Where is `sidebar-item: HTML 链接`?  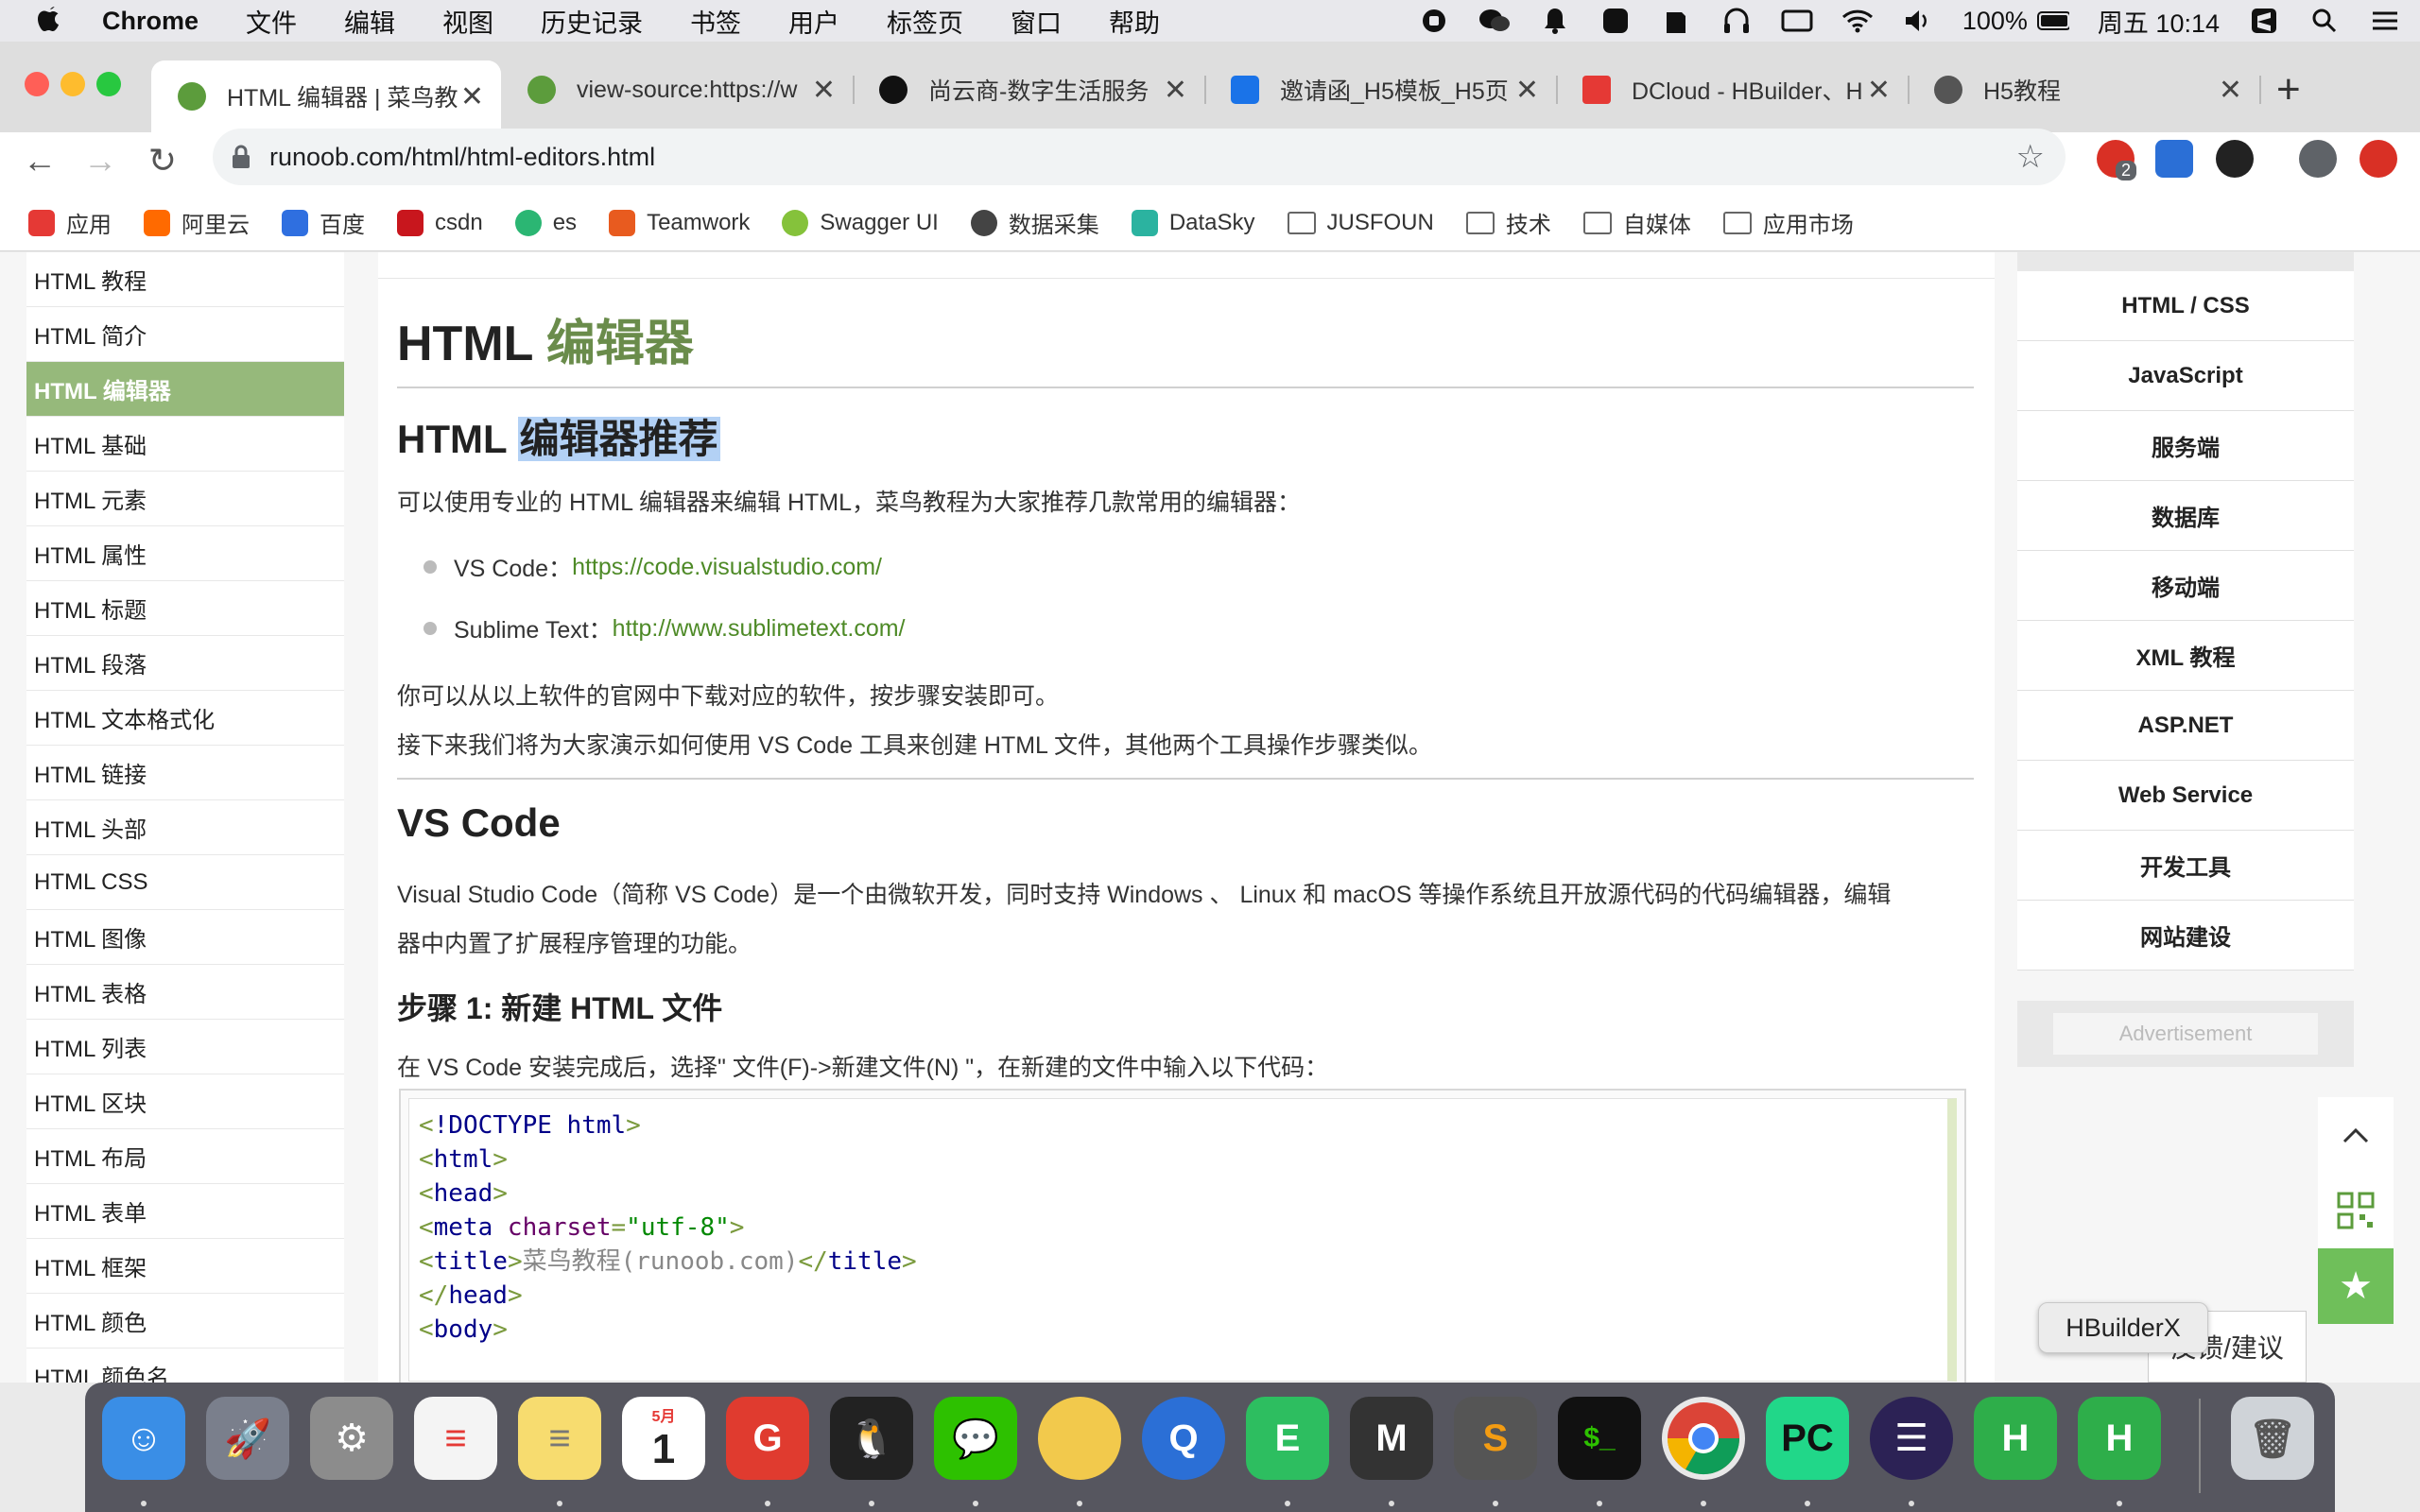 sidebar-item: HTML 链接 is located at coordinates (185, 773).